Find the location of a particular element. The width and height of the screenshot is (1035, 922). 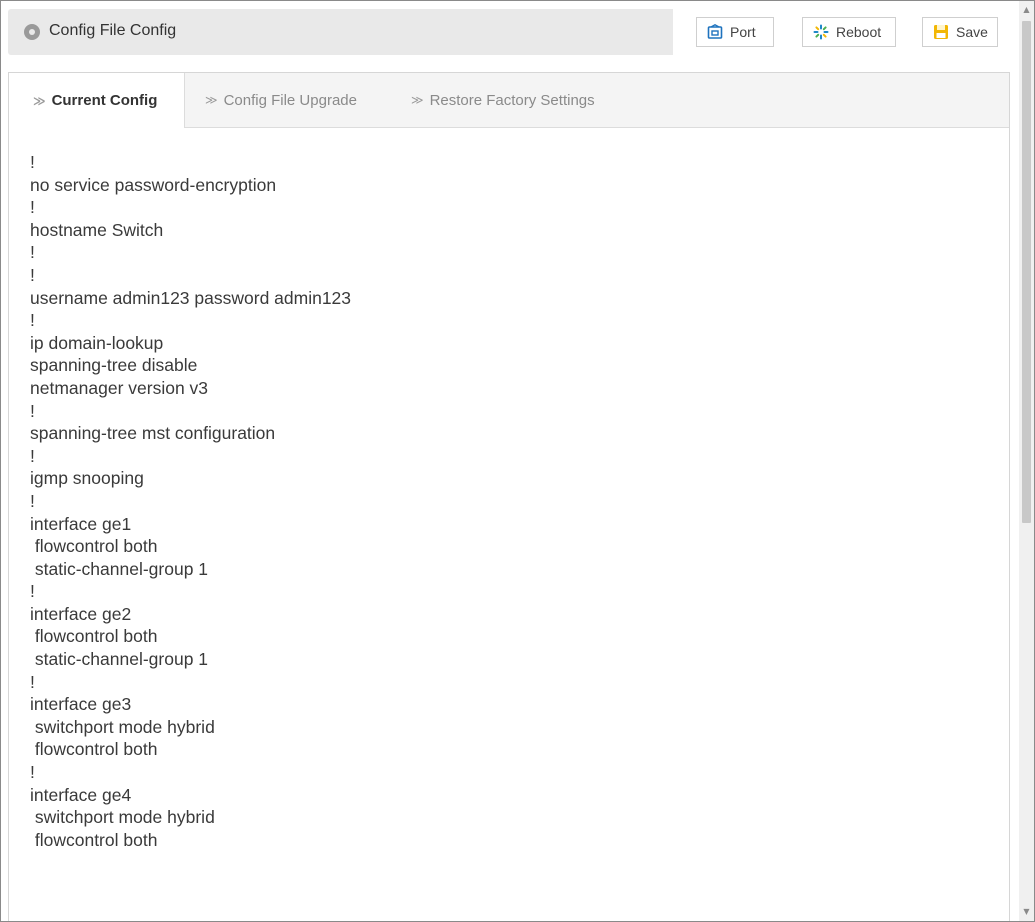

tab-label: Restore Factory Settings is located at coordinates (512, 100).